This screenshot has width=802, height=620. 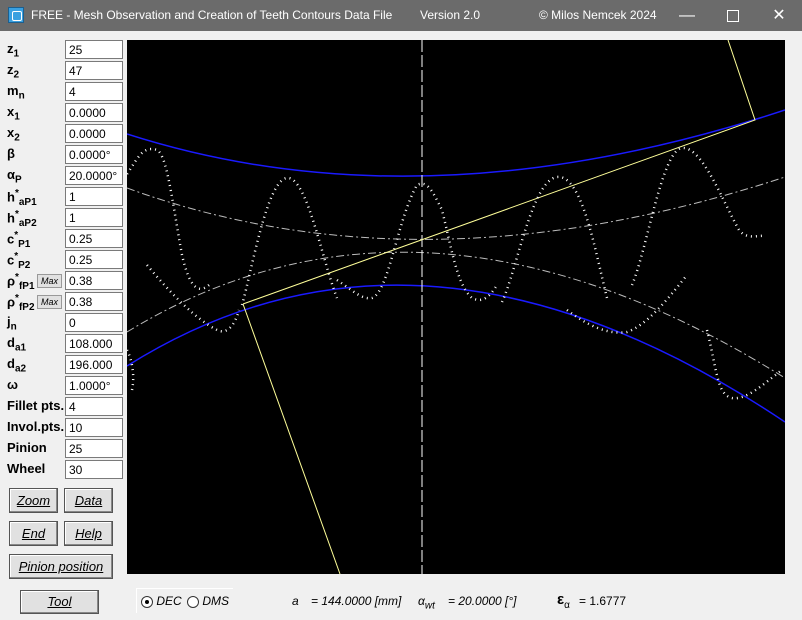 I want to click on center-distance-value: = 144.0000 [mm], so click(x=356, y=601).